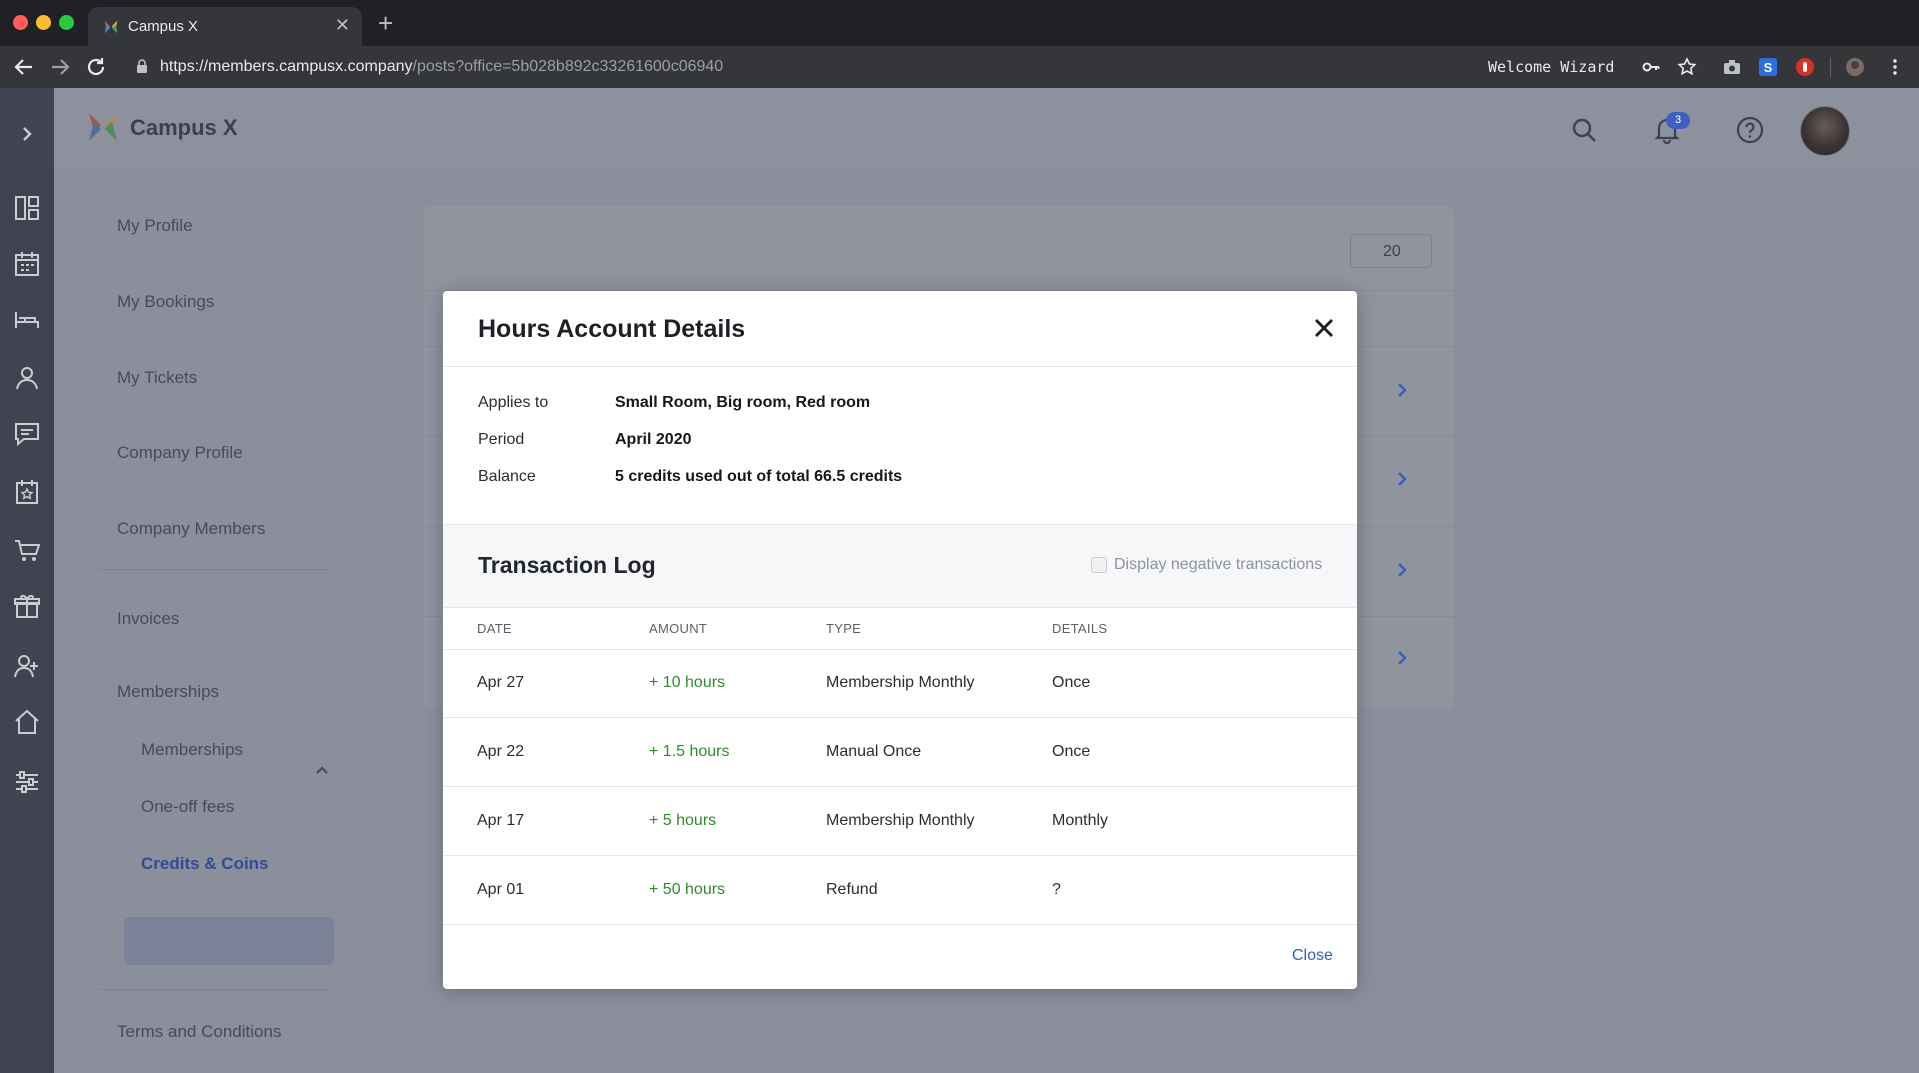  I want to click on gift-icon, so click(27, 606).